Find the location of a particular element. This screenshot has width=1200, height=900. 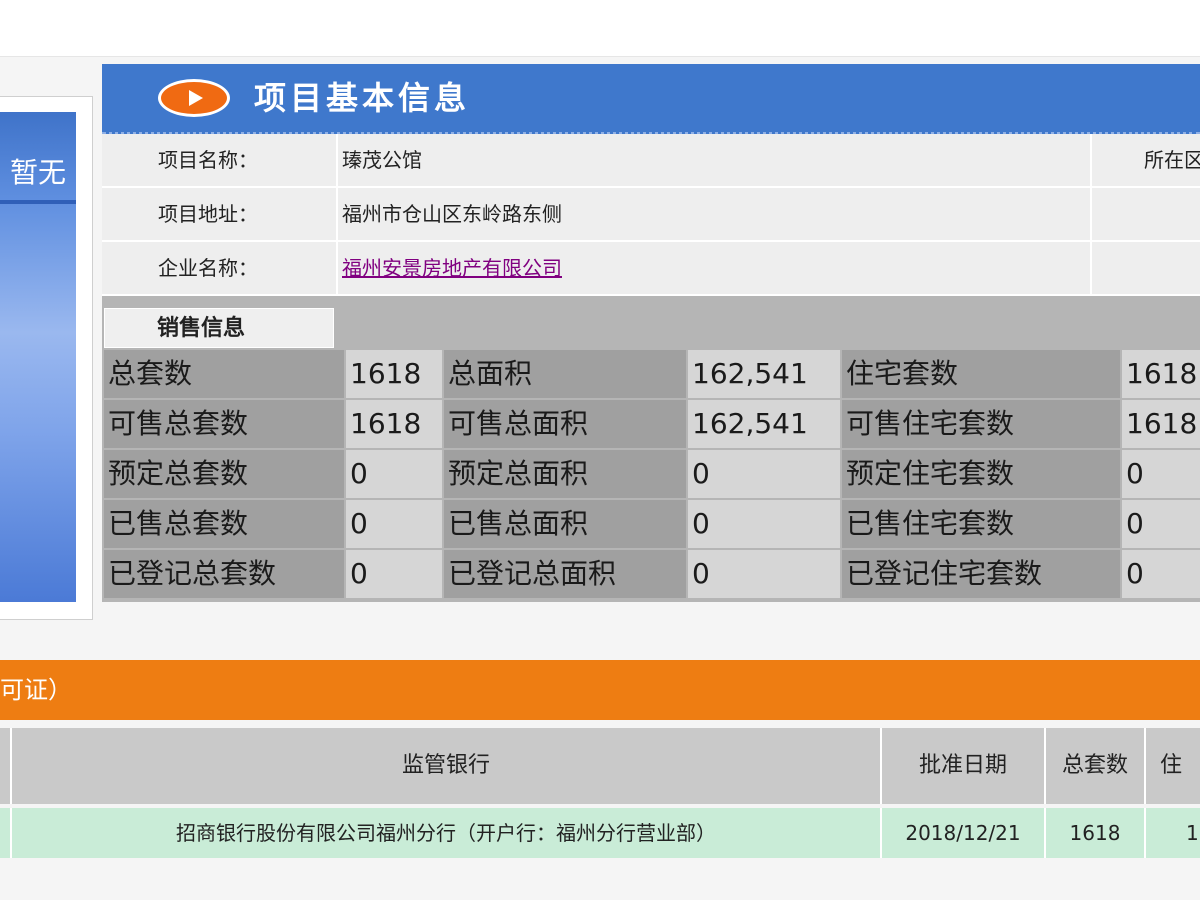

sales-key-cell: 已售总面积 is located at coordinates (565, 524).